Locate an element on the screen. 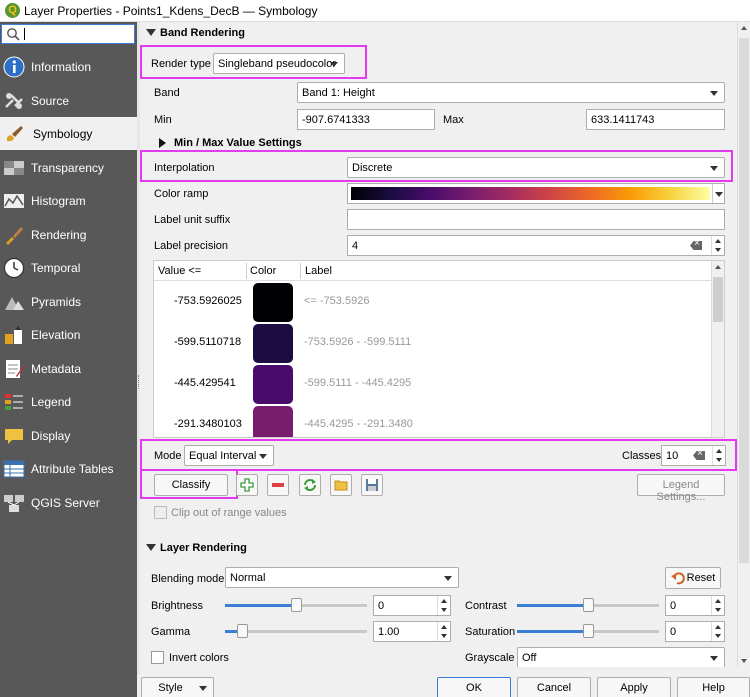  band-combo: Band 1: Height is located at coordinates (511, 92).